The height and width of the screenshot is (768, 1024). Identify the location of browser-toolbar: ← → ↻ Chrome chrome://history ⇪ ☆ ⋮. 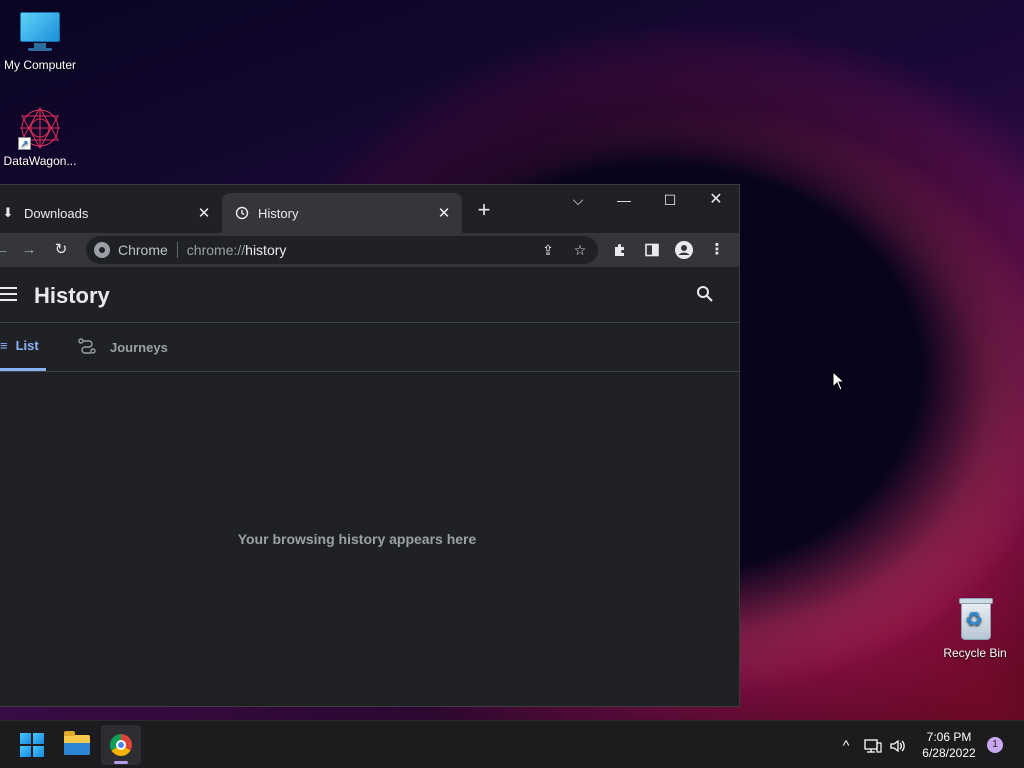
(369, 250).